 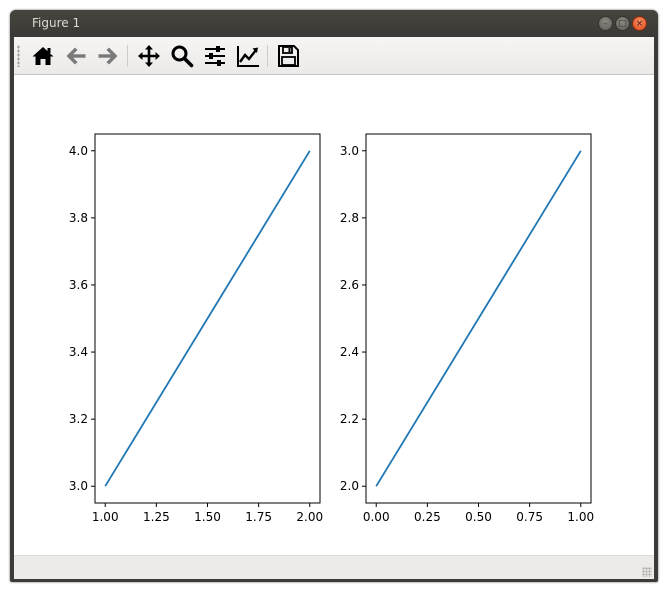 What do you see at coordinates (78, 218) in the screenshot?
I see `y-tick-label: 3.8` at bounding box center [78, 218].